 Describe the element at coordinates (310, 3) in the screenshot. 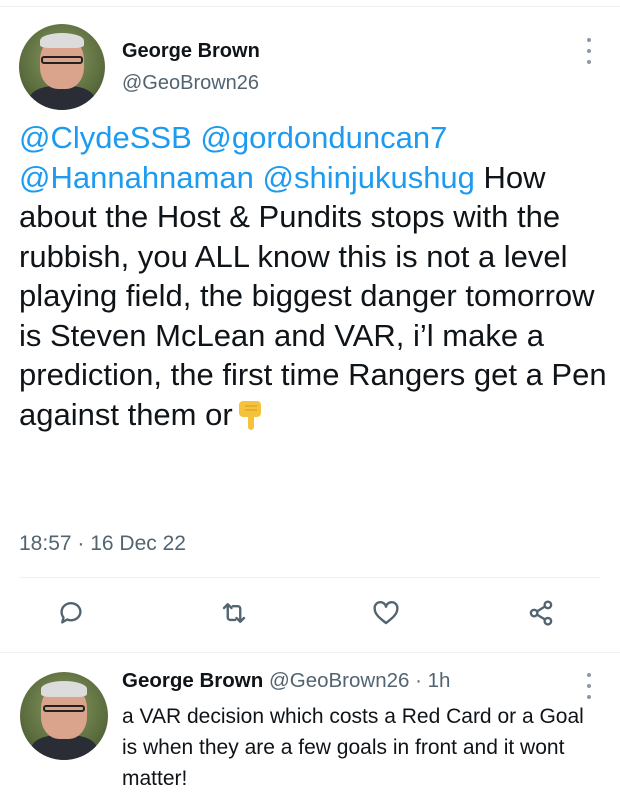

I see `top-divider` at that location.